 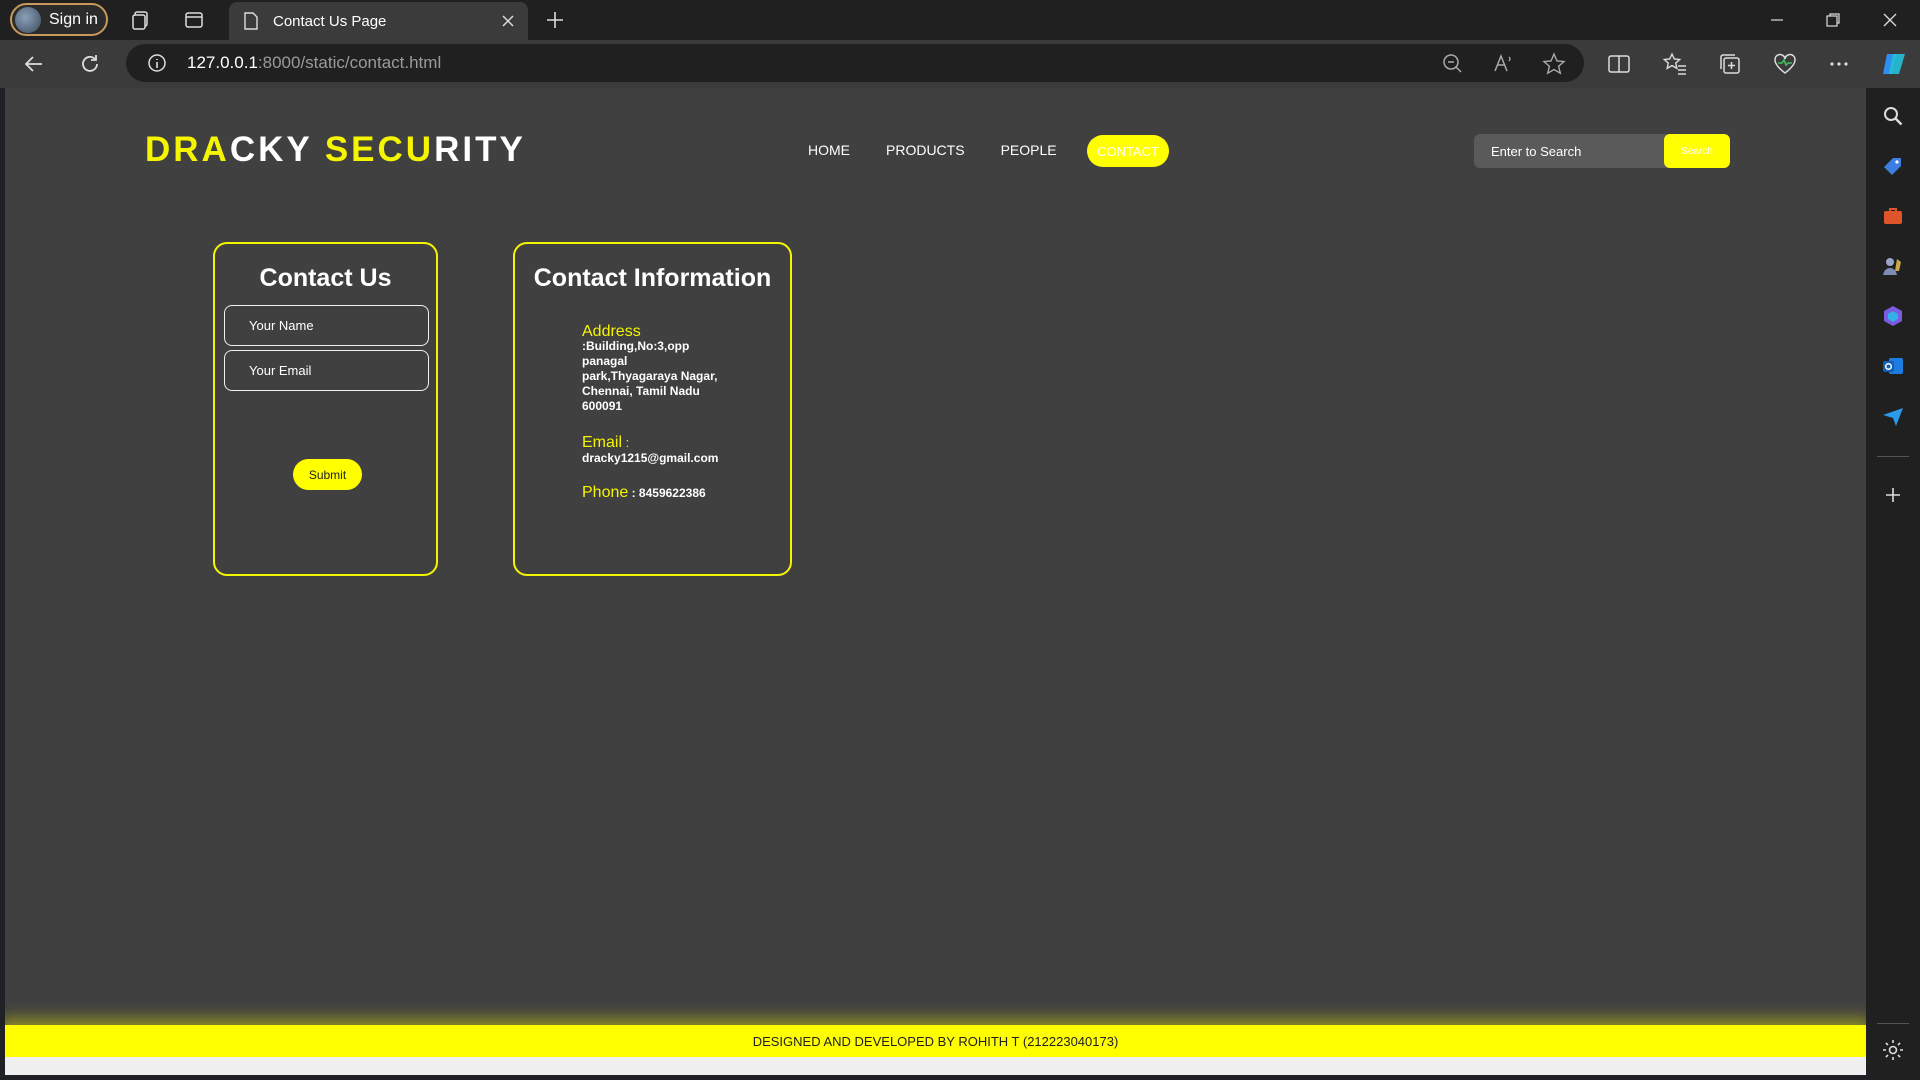 I want to click on address-label: Address, so click(x=611, y=331).